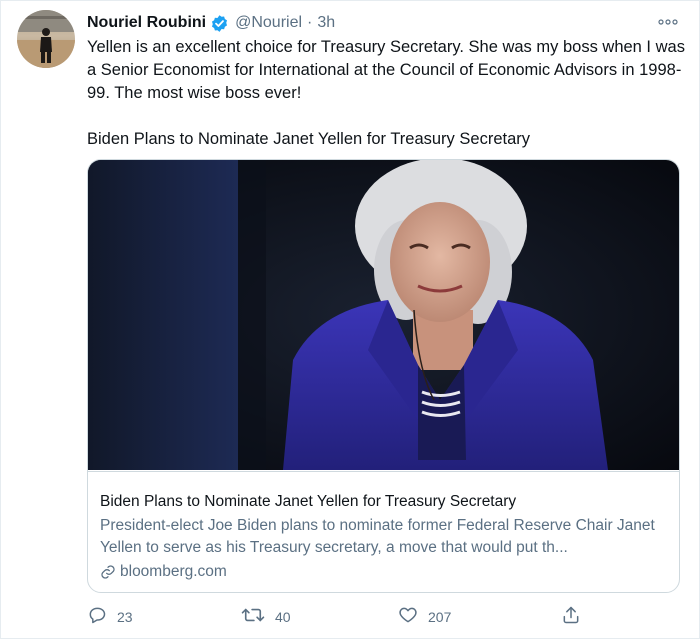  I want to click on tweet-actions: 23 40 207, so click(347, 618).